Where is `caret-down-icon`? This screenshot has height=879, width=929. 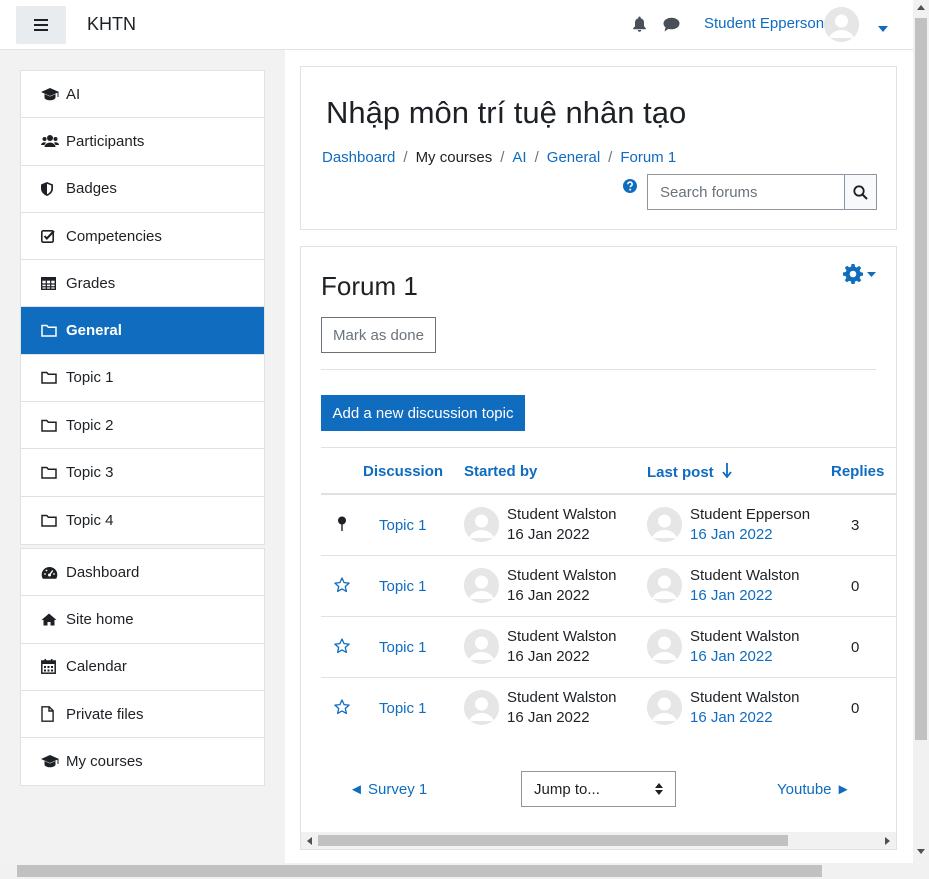
caret-down-icon is located at coordinates (883, 27).